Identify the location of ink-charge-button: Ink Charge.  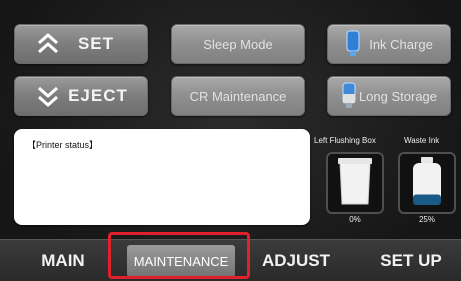
(389, 44).